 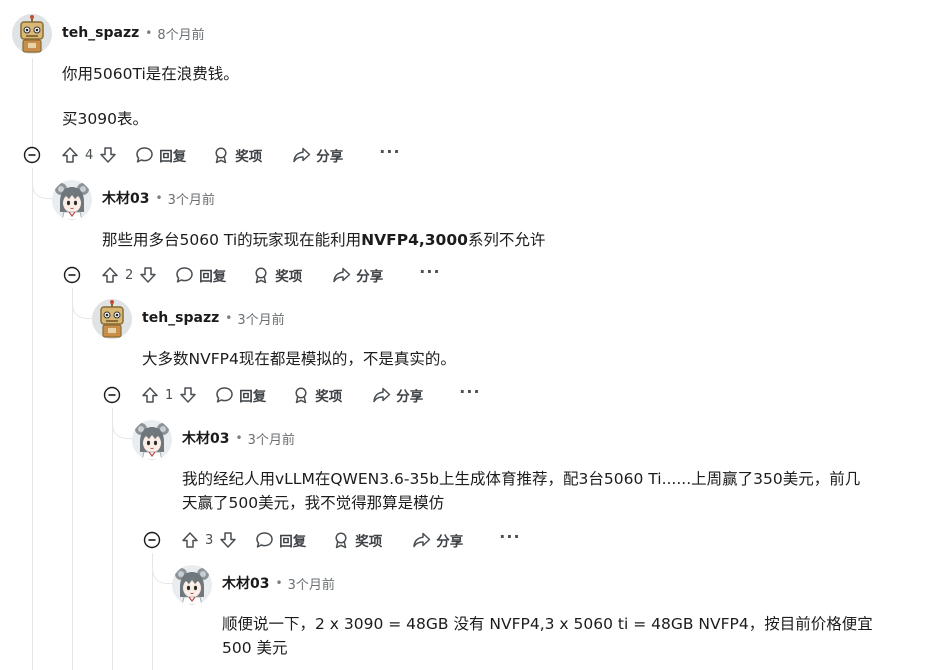 I want to click on comment-body: 买3090表。, so click(x=105, y=119).